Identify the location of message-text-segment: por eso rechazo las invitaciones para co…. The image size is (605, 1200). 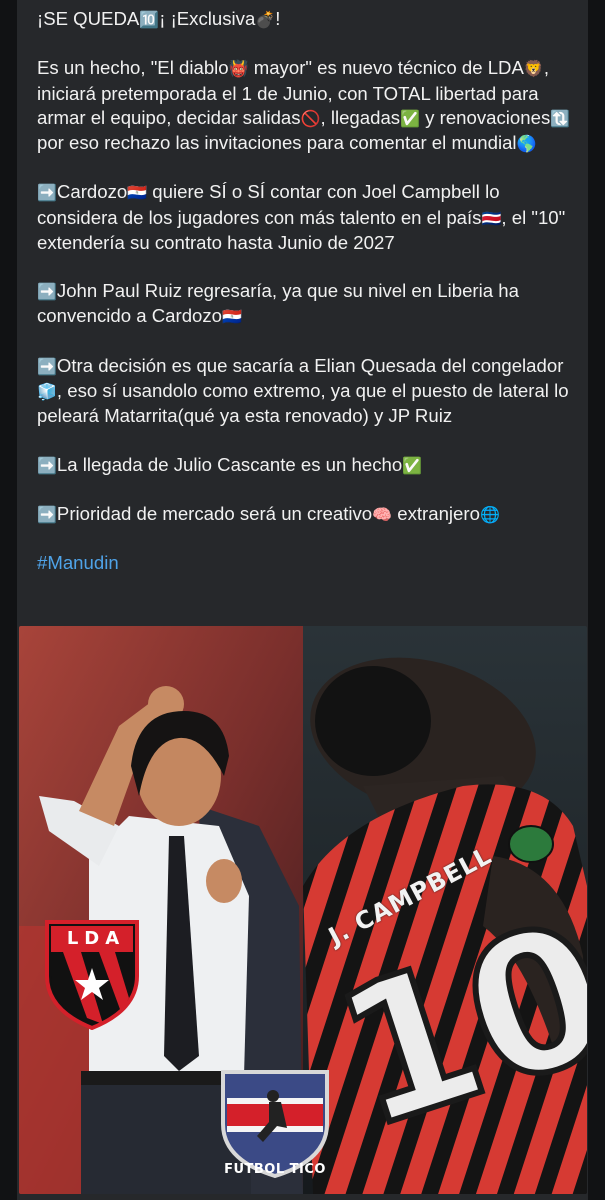
(277, 142).